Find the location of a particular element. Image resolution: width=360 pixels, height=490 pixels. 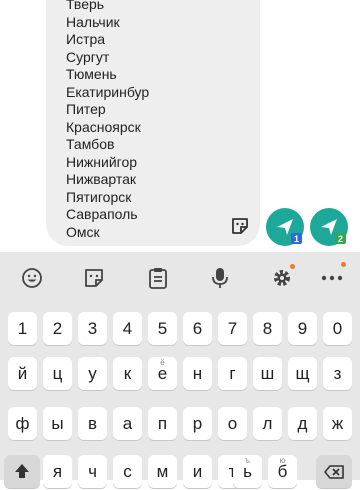

key-letter: р is located at coordinates (197, 423).